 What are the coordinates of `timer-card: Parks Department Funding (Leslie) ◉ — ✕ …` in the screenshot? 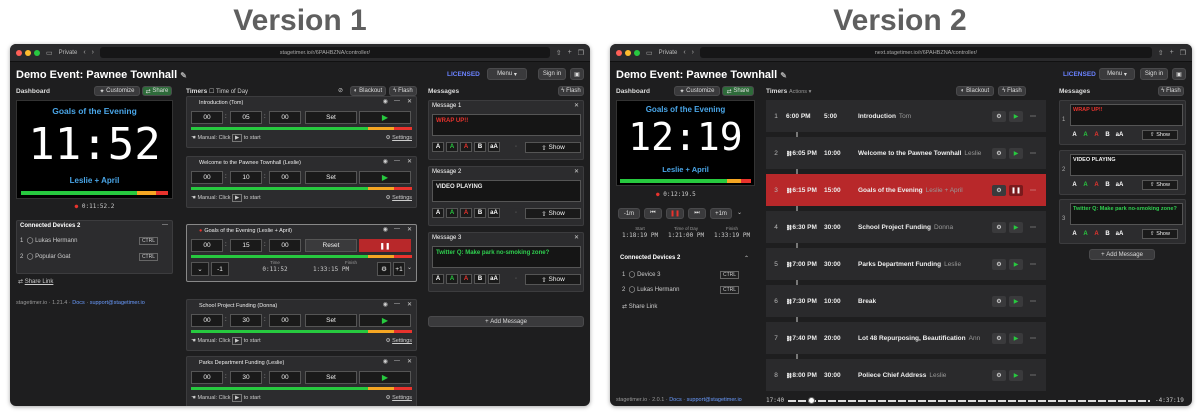 It's located at (301, 381).